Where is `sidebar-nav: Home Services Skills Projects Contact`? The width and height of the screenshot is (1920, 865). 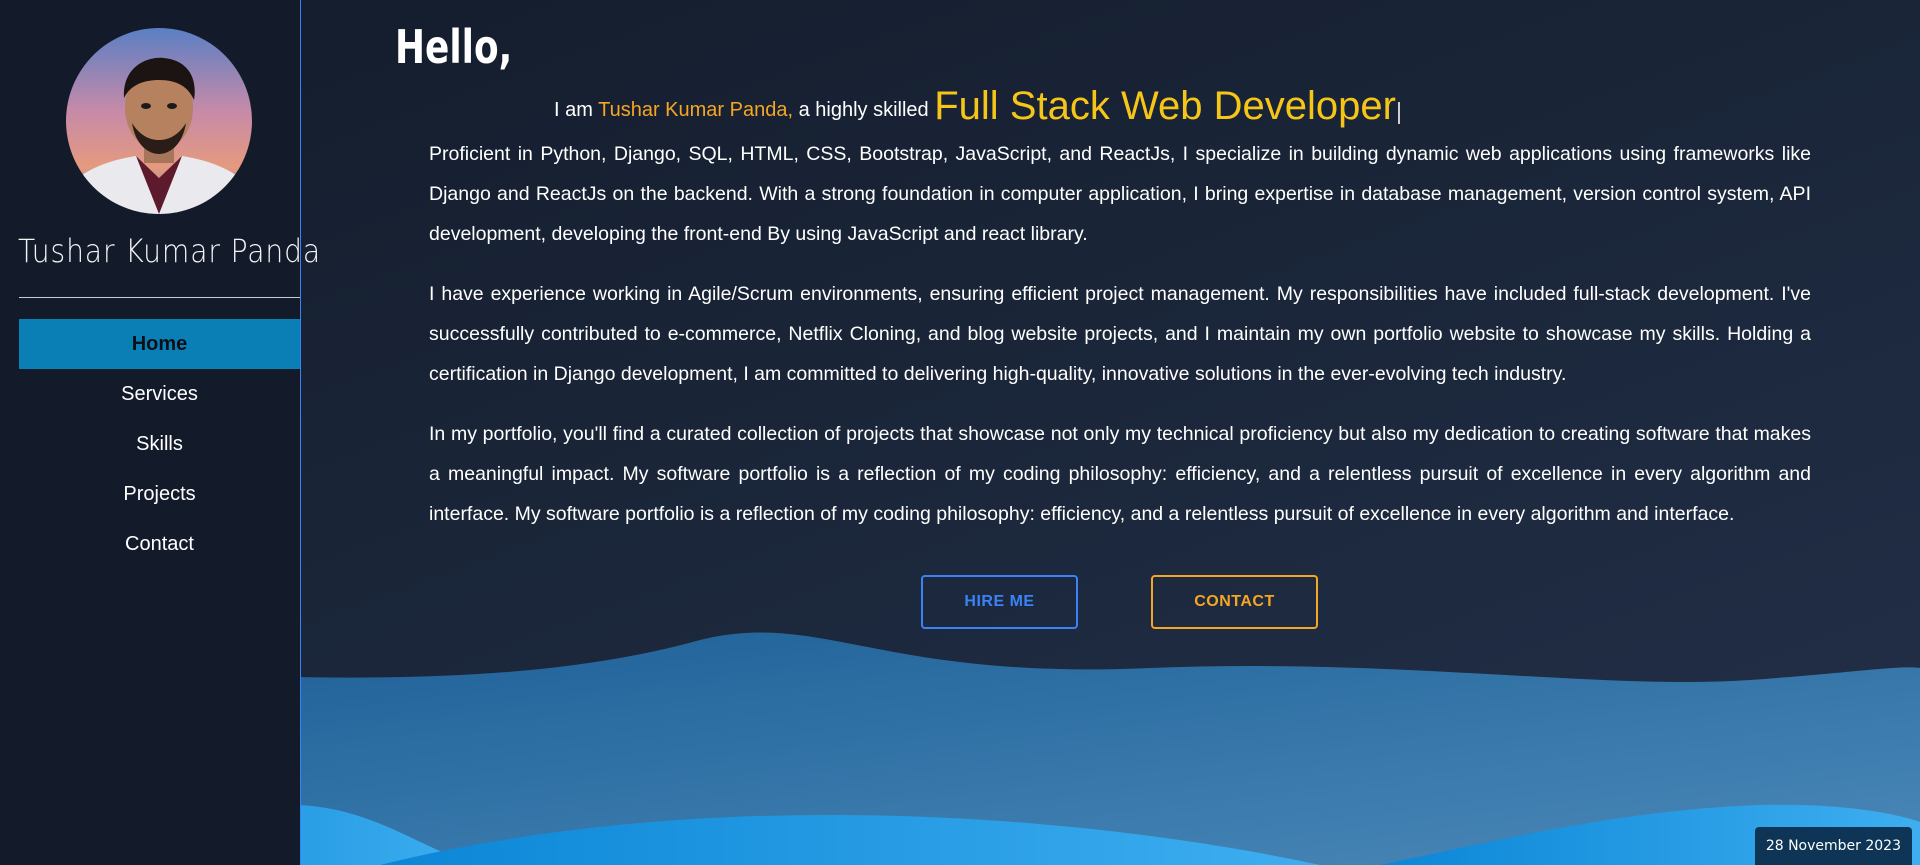 sidebar-nav: Home Services Skills Projects Contact is located at coordinates (159, 444).